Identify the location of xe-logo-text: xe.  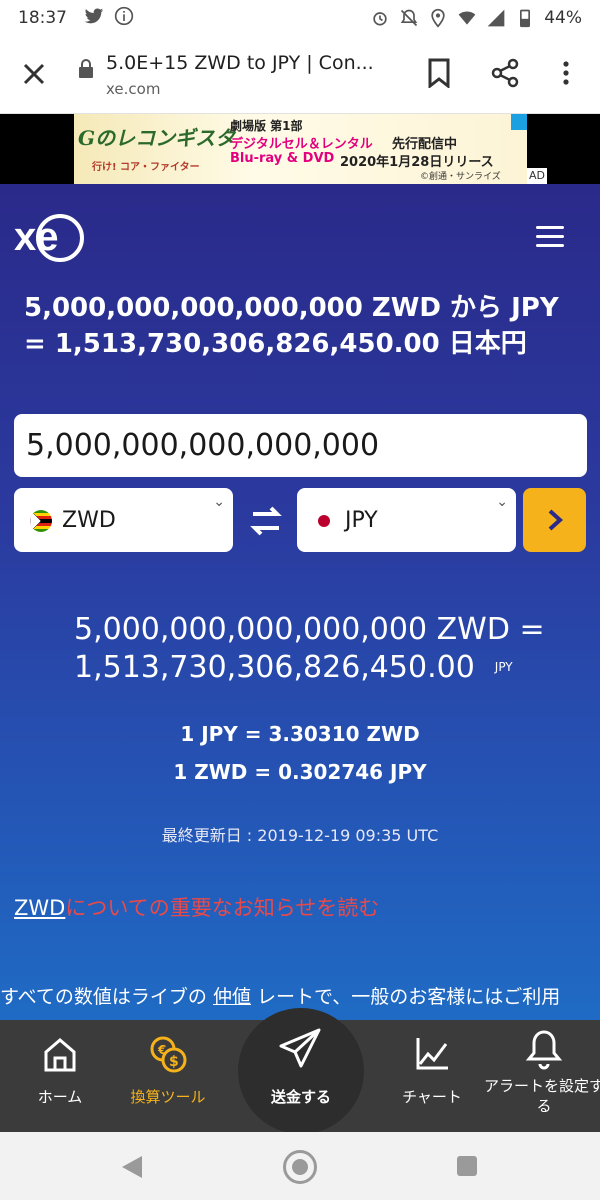
(36, 237).